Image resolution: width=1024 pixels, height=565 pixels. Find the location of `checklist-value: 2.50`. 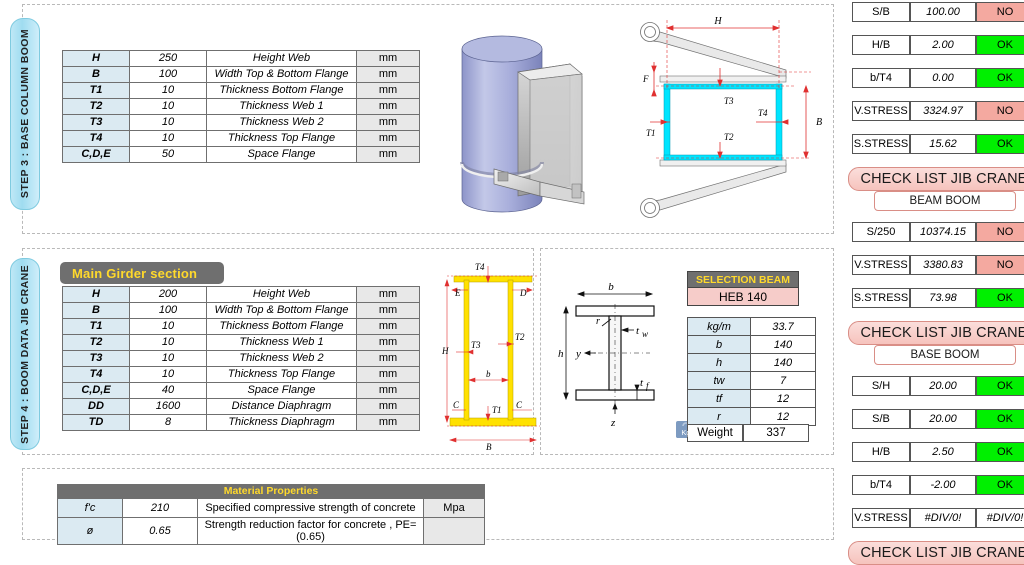

checklist-value: 2.50 is located at coordinates (943, 452).